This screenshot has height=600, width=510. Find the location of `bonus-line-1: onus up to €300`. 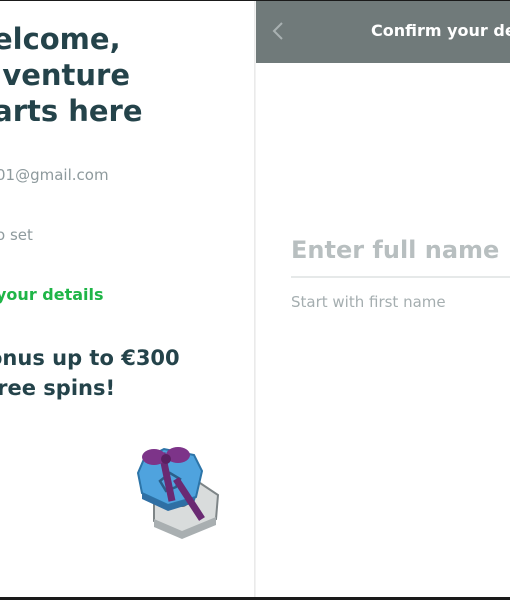

bonus-line-1: onus up to €300 is located at coordinates (90, 358).